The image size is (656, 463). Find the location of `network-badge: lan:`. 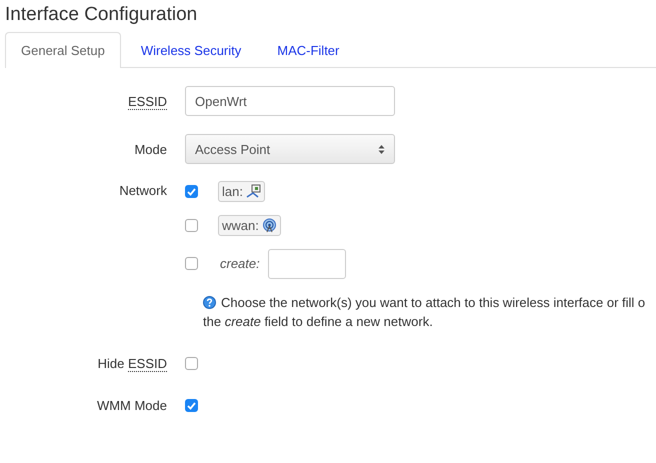

network-badge: lan: is located at coordinates (241, 191).